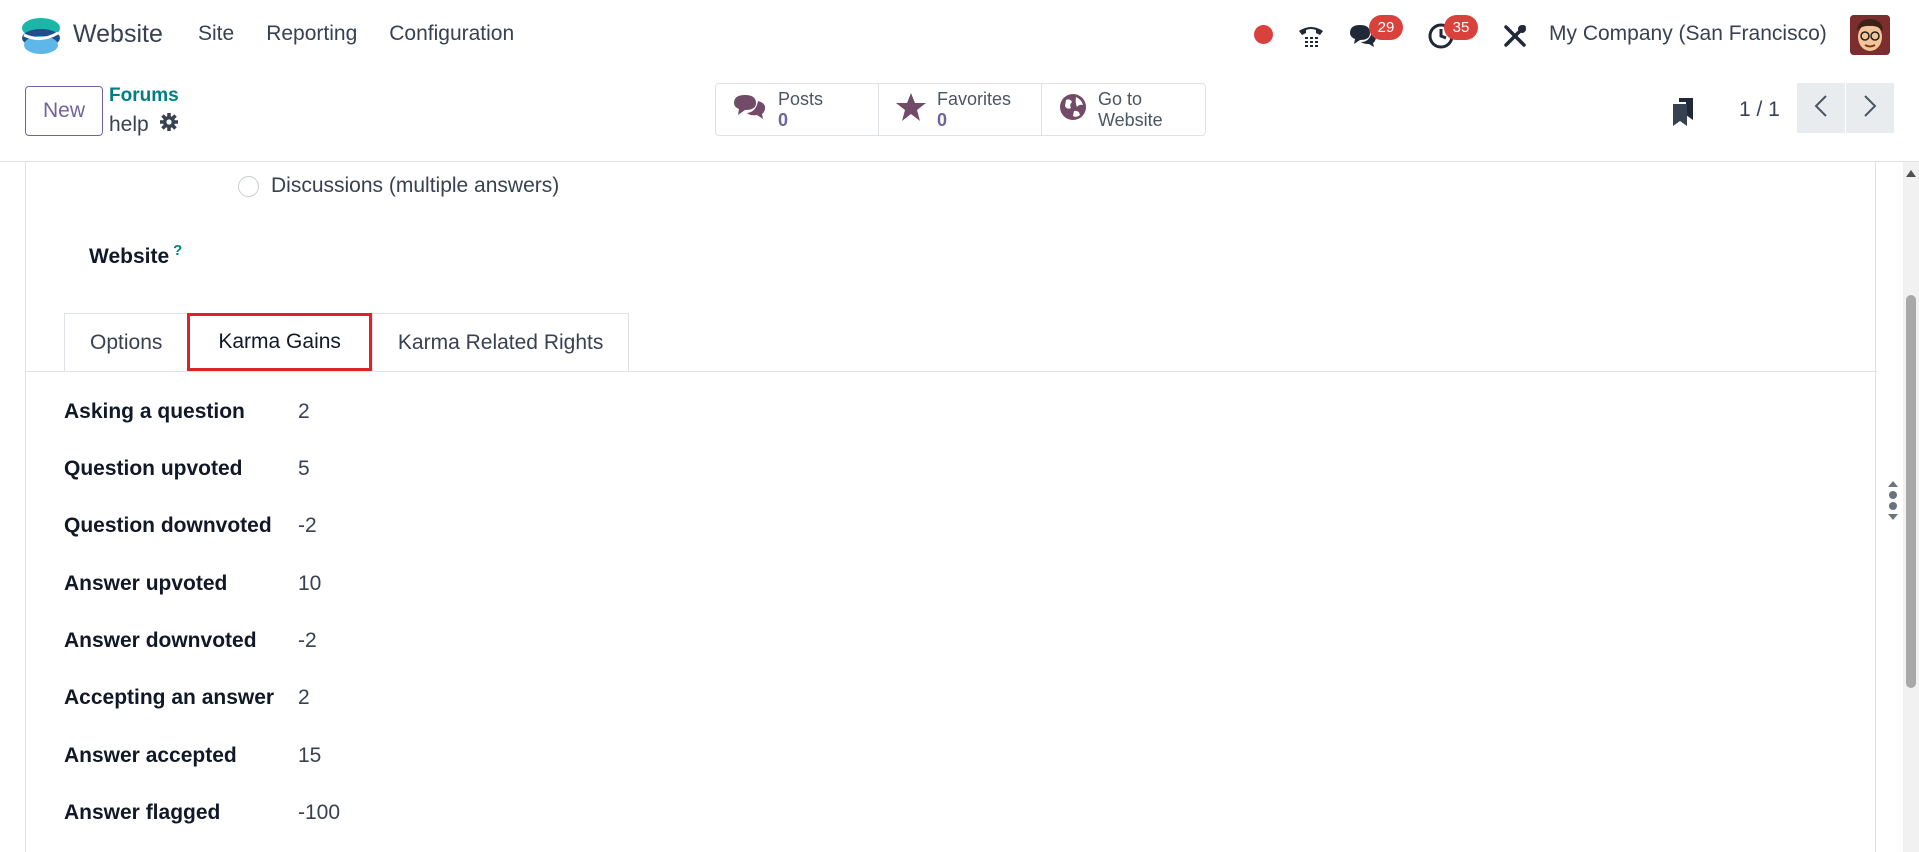 The height and width of the screenshot is (852, 1919). I want to click on favorites-smart-button: Favorites 0, so click(960, 109).